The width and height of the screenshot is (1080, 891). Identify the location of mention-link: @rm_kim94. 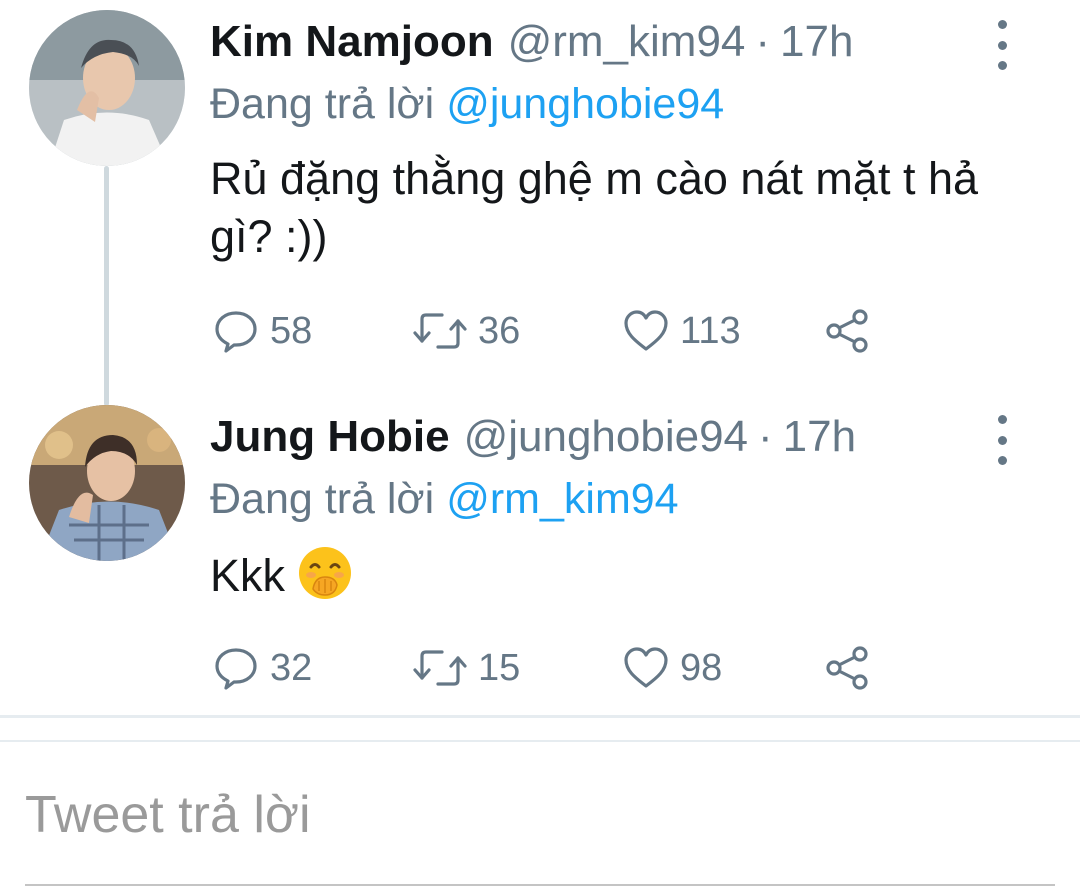
(562, 499).